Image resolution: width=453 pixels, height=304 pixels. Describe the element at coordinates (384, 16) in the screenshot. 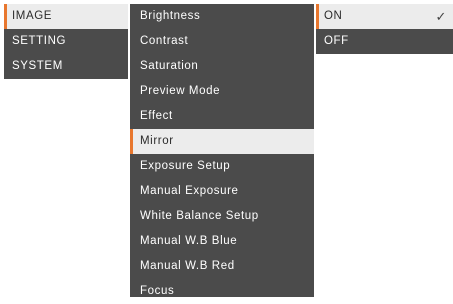

I see `value-on: ON ✓` at that location.